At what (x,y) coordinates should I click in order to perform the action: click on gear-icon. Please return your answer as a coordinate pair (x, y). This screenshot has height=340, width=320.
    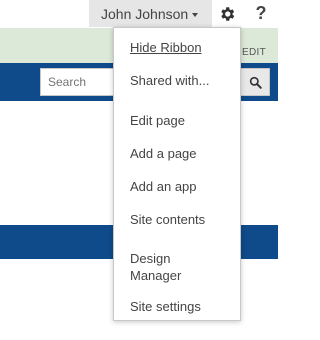
    Looking at the image, I should click on (228, 13).